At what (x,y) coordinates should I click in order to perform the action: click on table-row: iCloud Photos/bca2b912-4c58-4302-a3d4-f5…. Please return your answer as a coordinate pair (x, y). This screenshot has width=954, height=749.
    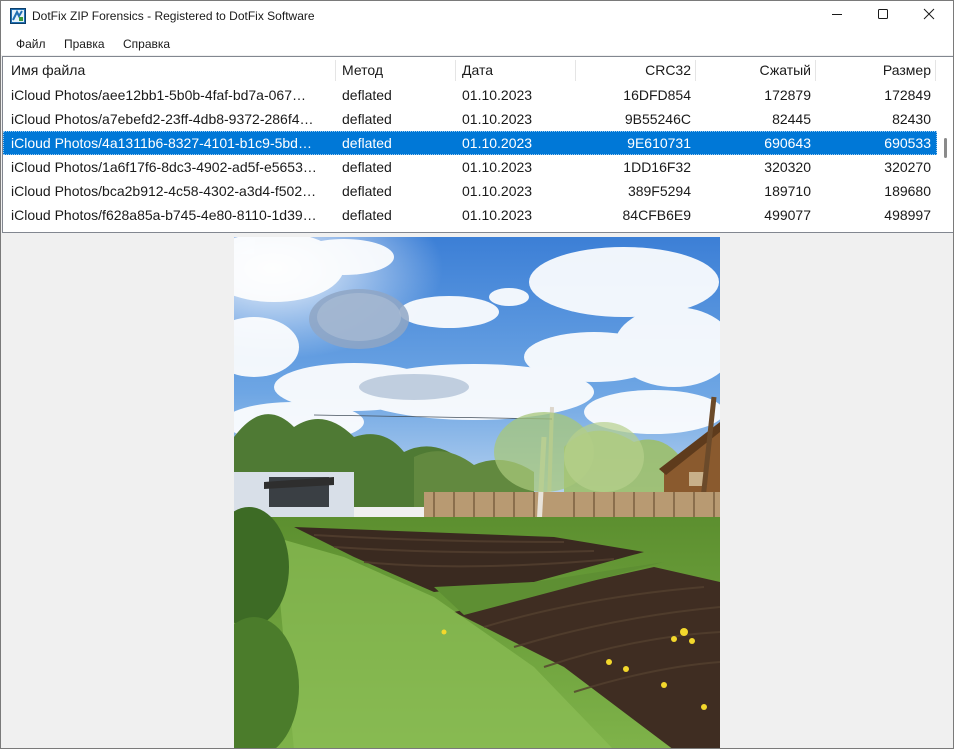
    Looking at the image, I should click on (470, 191).